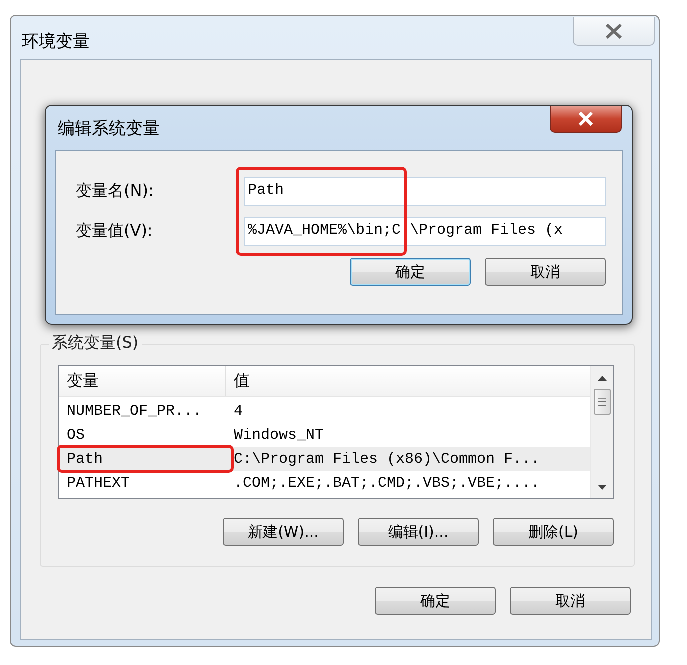 The height and width of the screenshot is (665, 687). Describe the element at coordinates (238, 411) in the screenshot. I see `variable-value: 4` at that location.